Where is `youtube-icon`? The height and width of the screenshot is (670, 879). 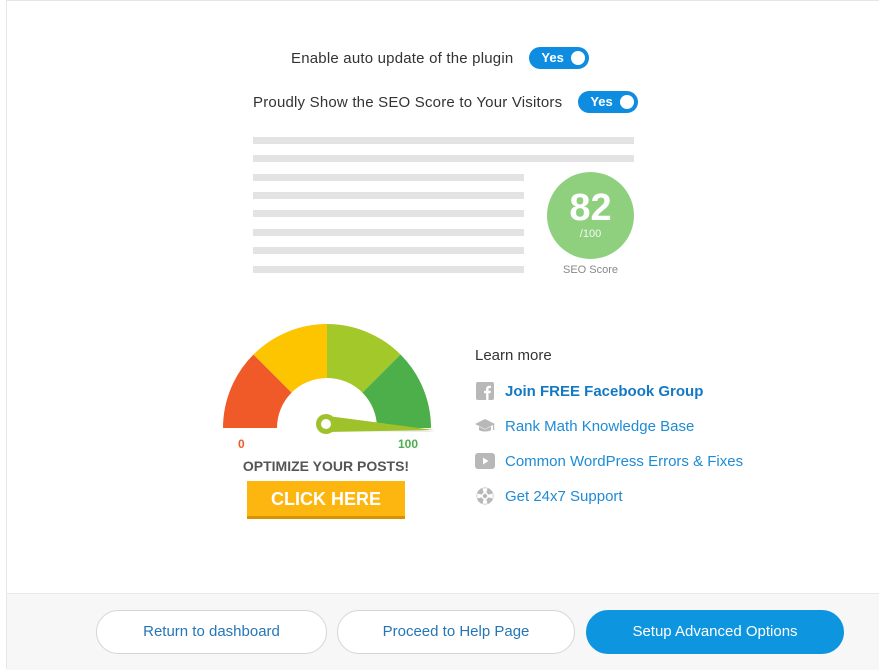 youtube-icon is located at coordinates (485, 461).